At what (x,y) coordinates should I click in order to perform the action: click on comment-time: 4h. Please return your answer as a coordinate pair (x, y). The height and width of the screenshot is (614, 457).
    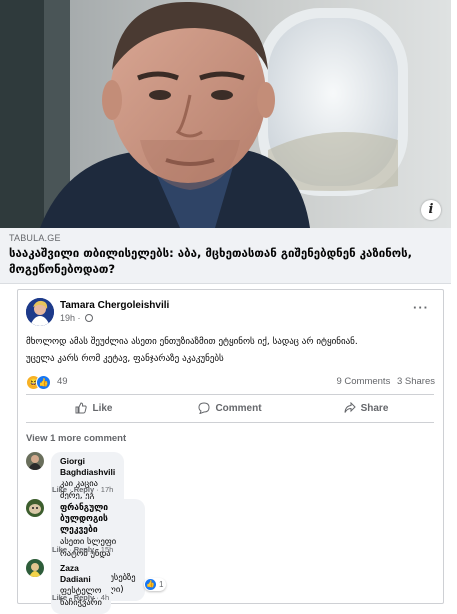
    Looking at the image, I should click on (105, 597).